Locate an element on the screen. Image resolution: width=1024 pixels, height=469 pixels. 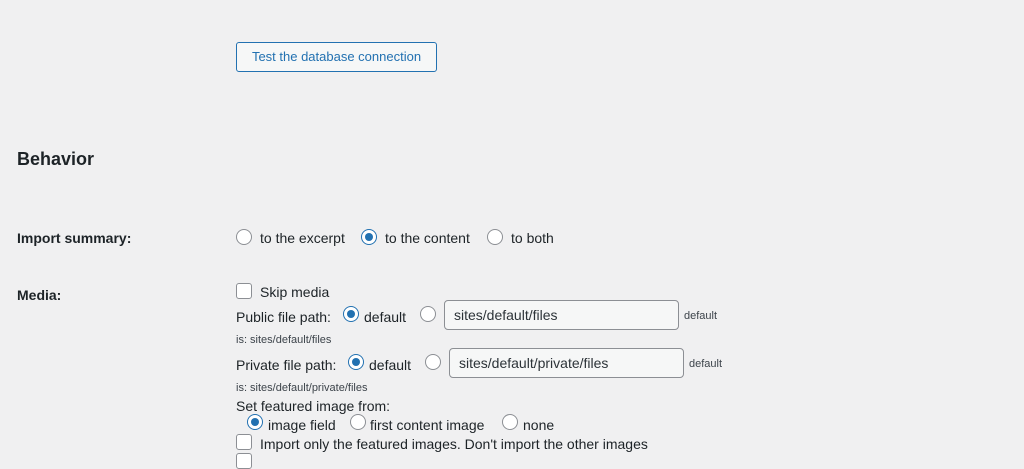
featured-image-none-radio is located at coordinates (510, 422).